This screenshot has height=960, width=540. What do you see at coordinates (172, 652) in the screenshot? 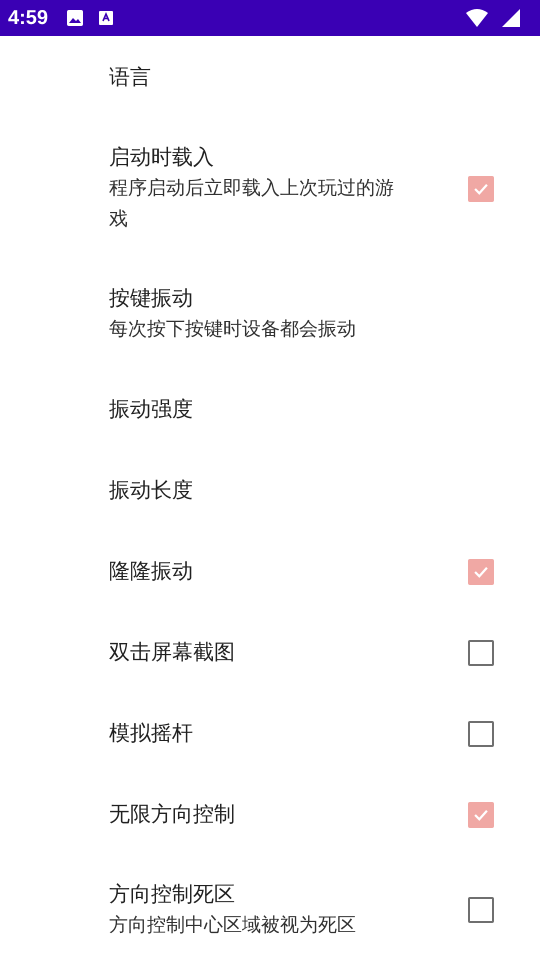
I see `setting-title: 双击屏幕截图` at bounding box center [172, 652].